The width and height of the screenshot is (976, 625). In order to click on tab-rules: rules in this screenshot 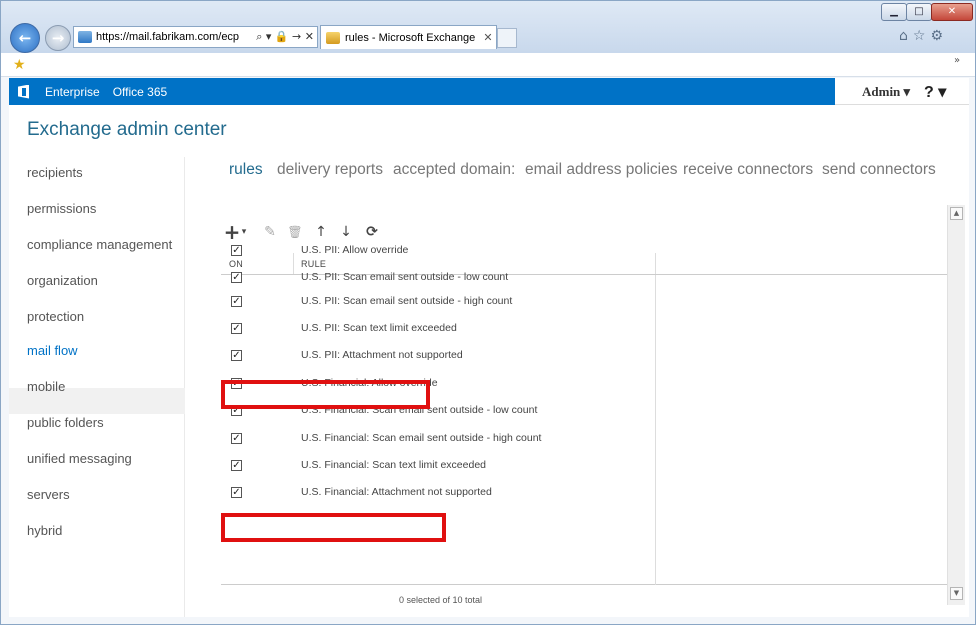, I will do `click(246, 170)`.